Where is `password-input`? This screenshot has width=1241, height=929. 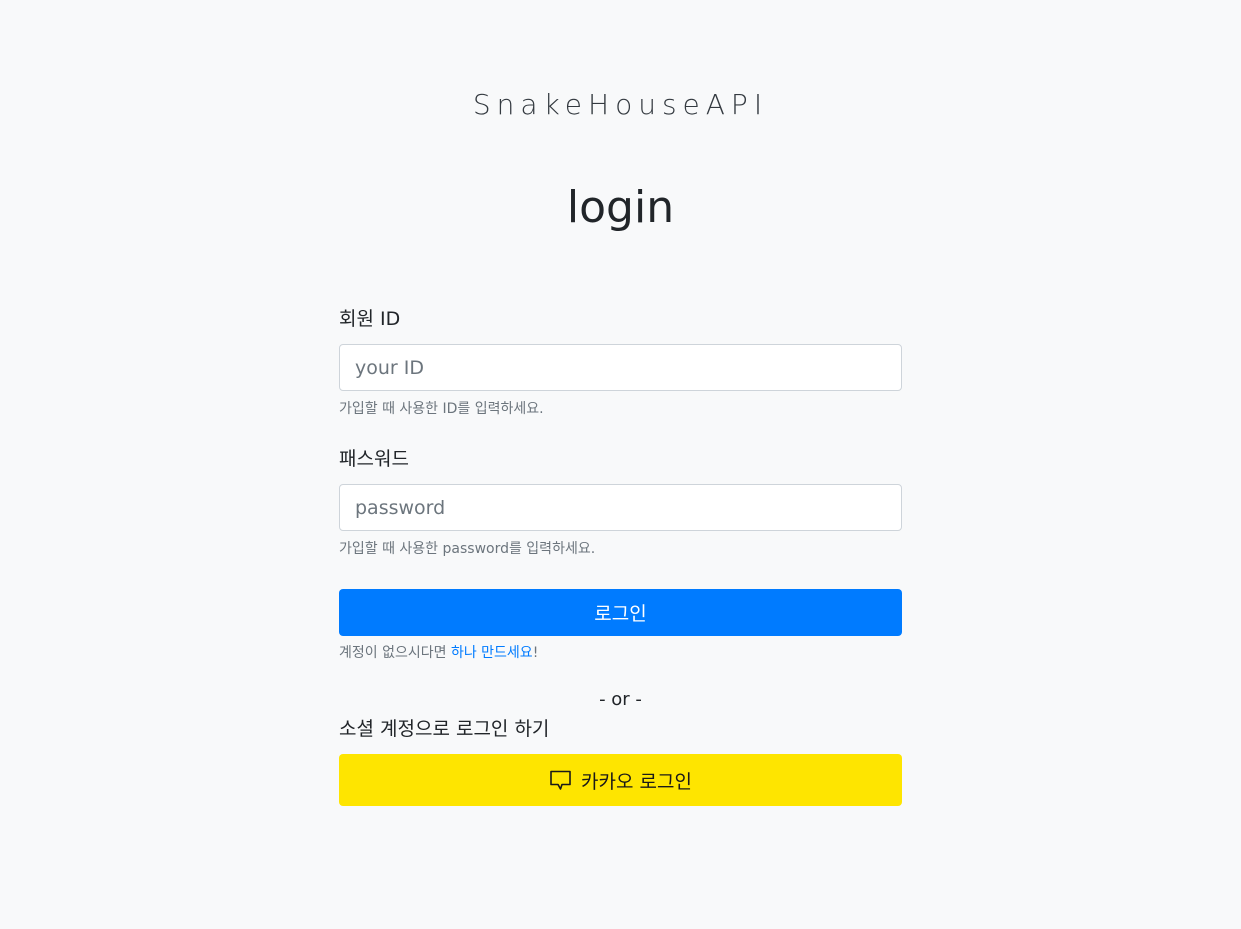
password-input is located at coordinates (620, 507).